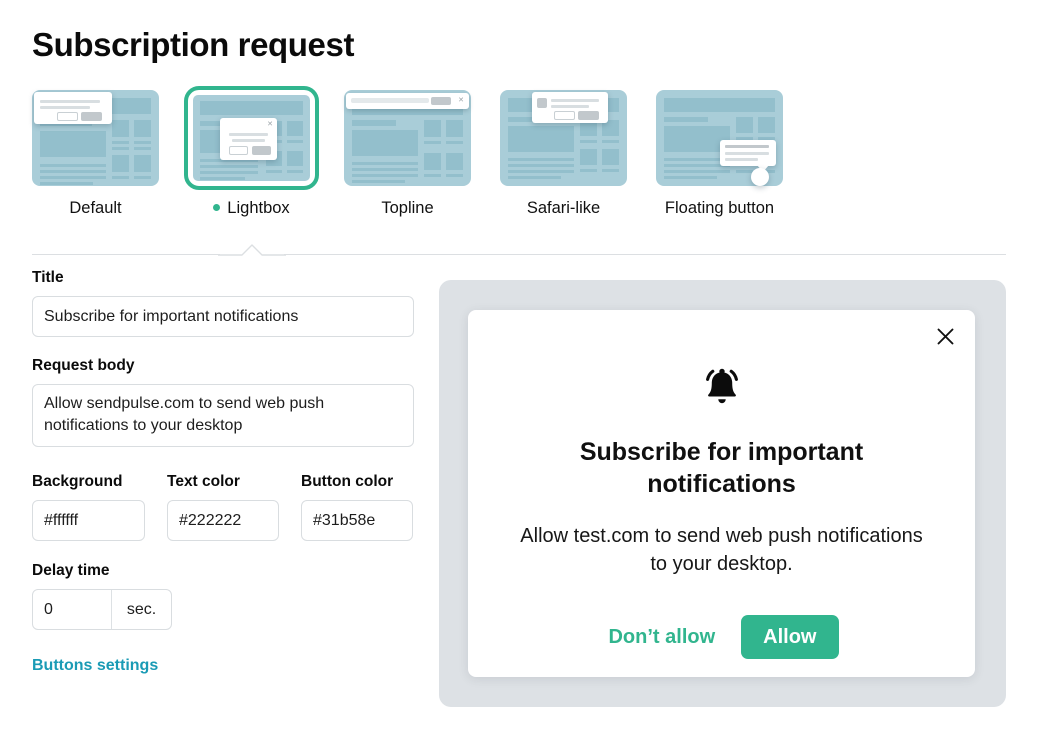  Describe the element at coordinates (217, 208) in the screenshot. I see `selected-indicator-dot` at that location.